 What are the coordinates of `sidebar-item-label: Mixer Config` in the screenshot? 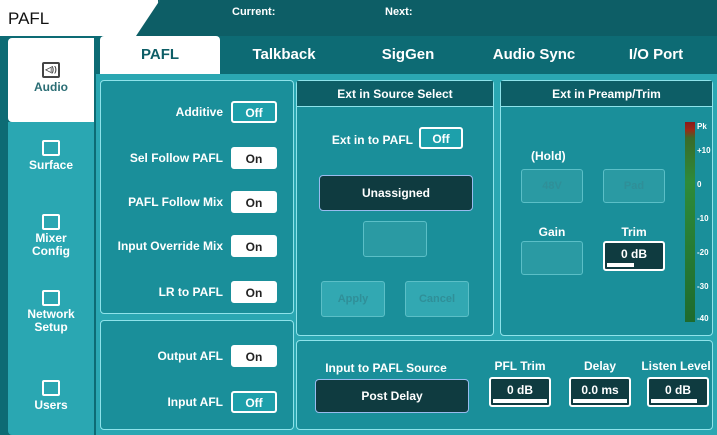 It's located at (51, 244).